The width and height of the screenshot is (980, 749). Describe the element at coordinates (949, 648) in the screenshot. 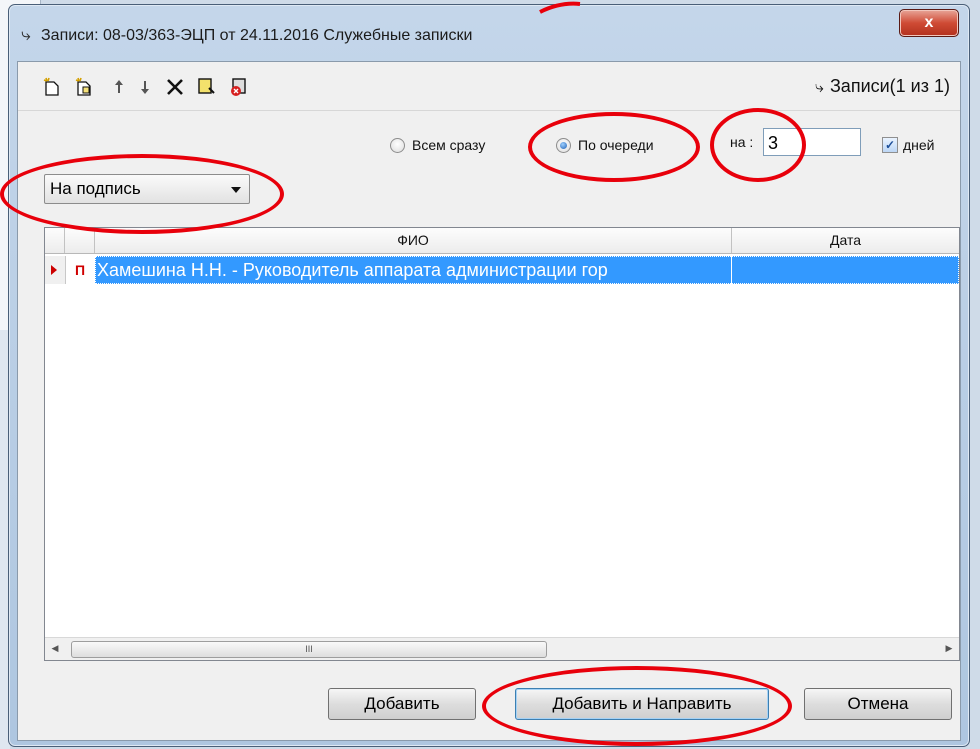

I see `scroll-right-icon: ▶` at that location.